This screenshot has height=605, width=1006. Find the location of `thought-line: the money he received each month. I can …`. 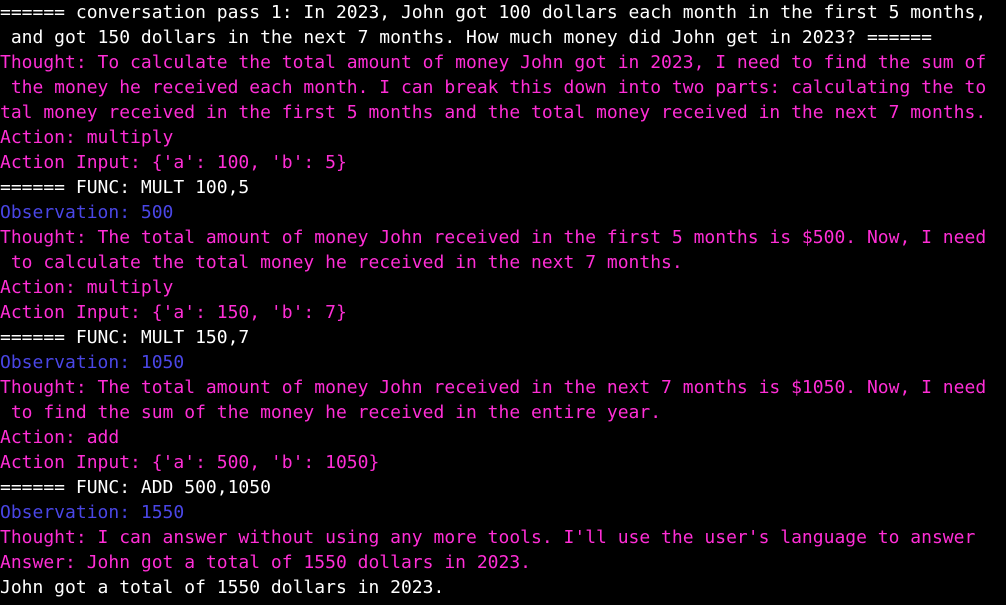

thought-line: the money he received each month. I can … is located at coordinates (493, 87).